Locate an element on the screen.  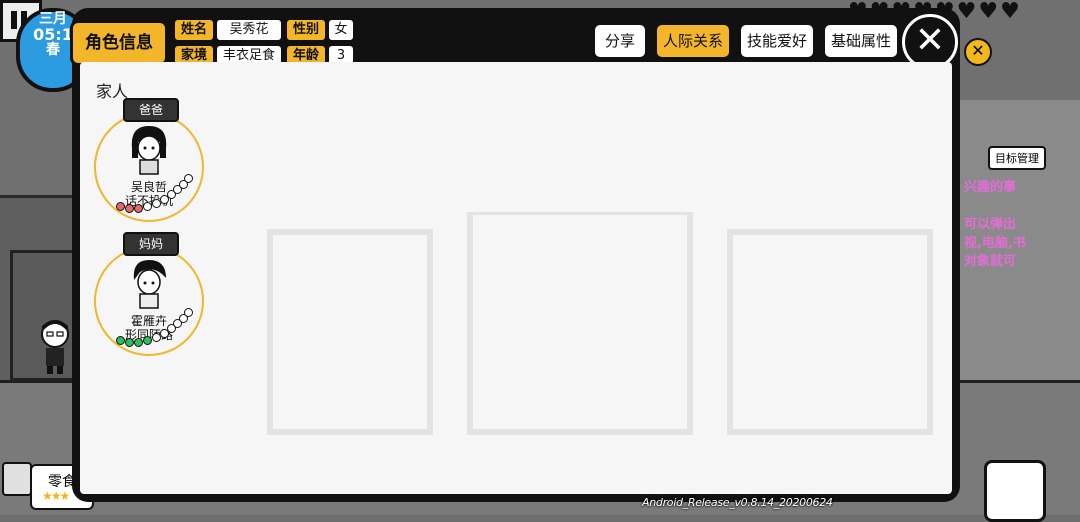
card-icon is located at coordinates (1015, 491).